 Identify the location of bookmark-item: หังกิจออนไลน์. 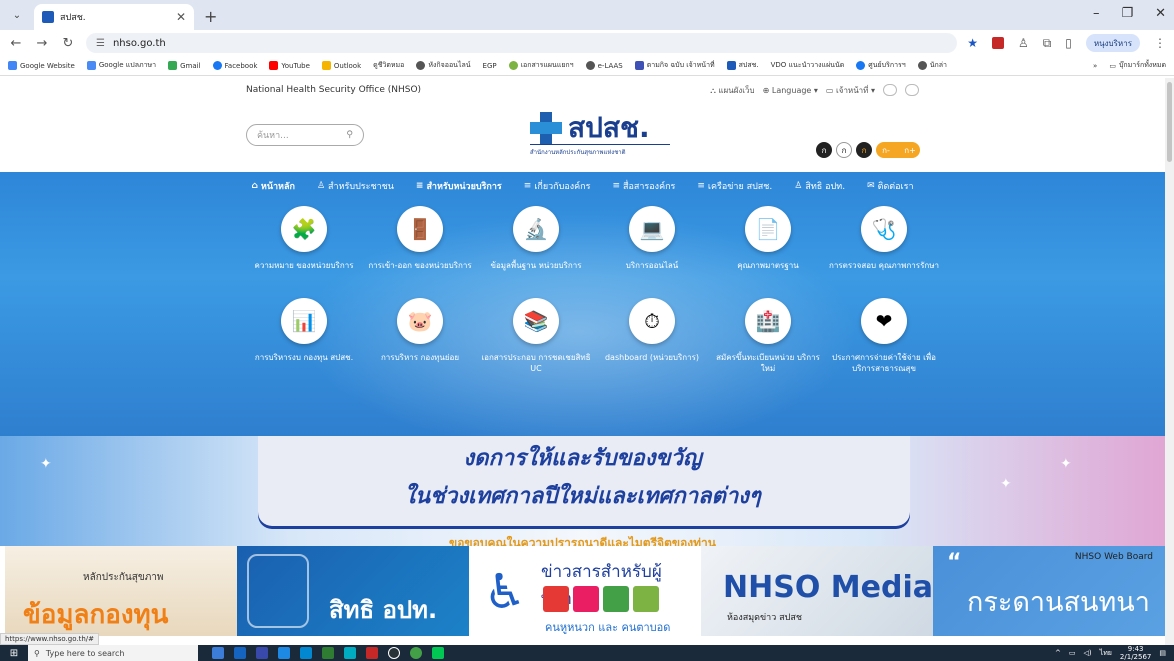
(443, 65).